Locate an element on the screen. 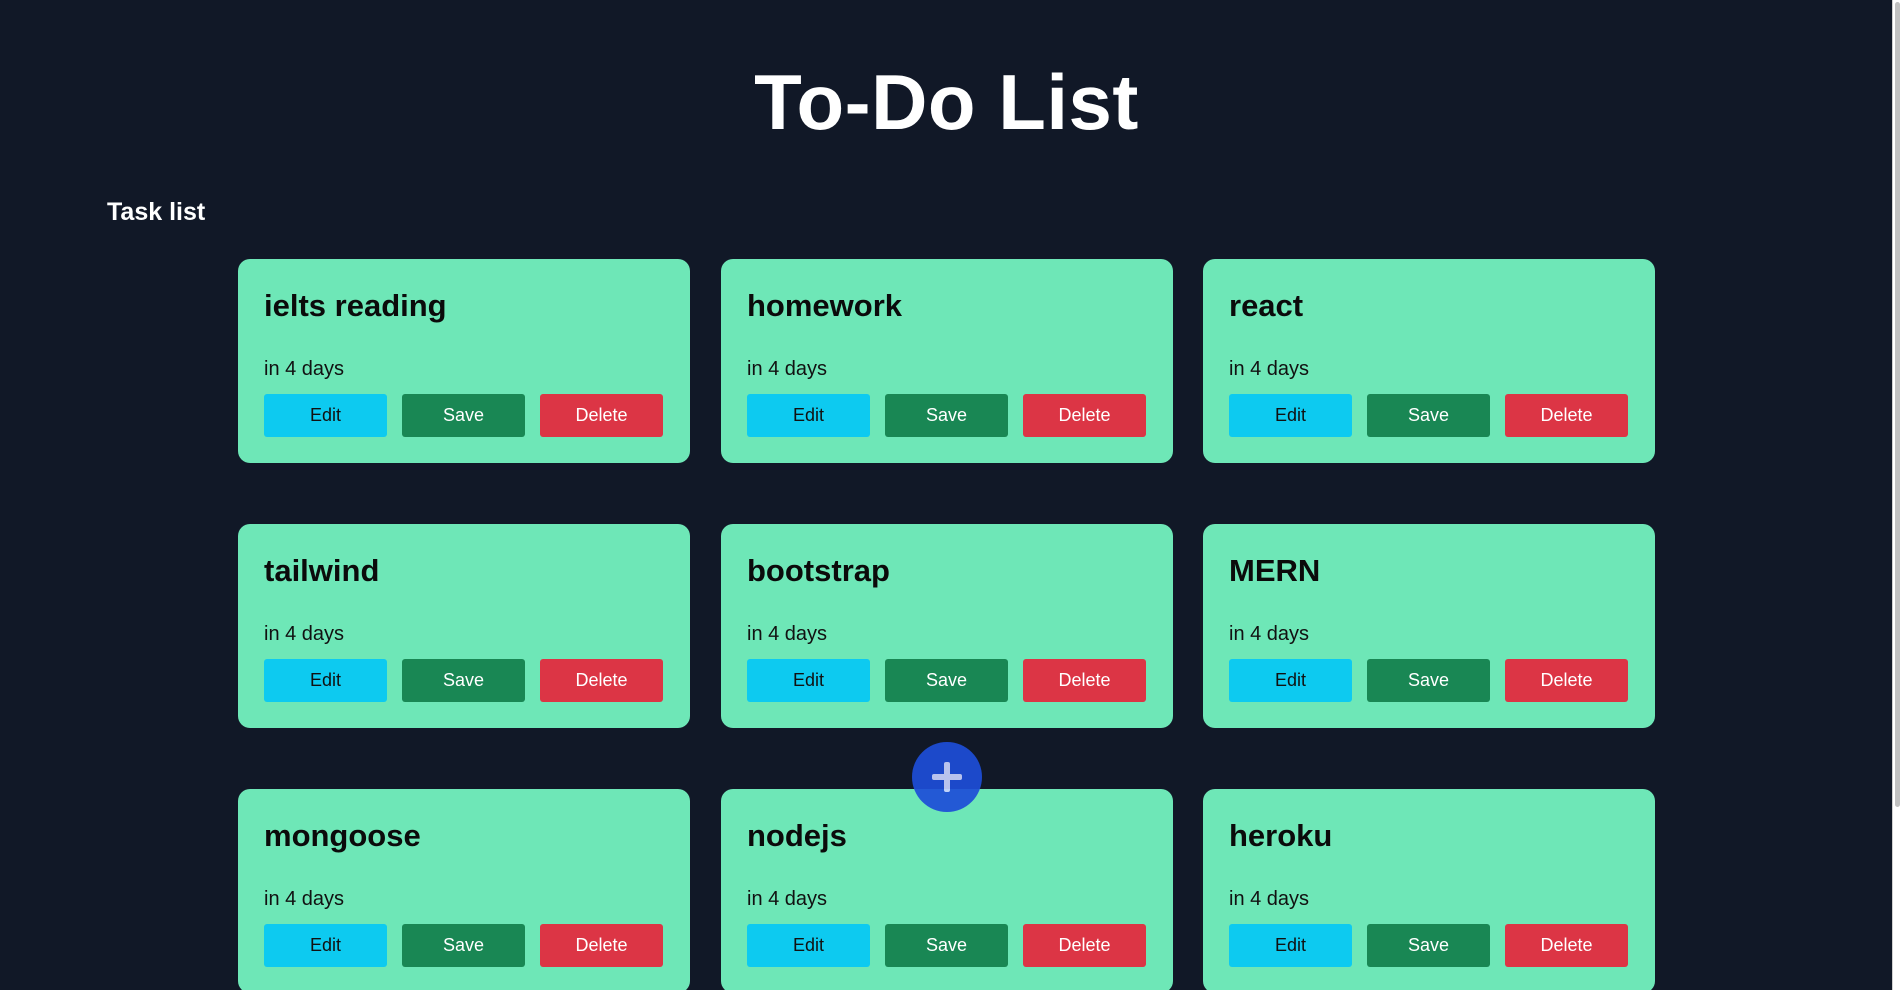  task-title: react is located at coordinates (1266, 305).